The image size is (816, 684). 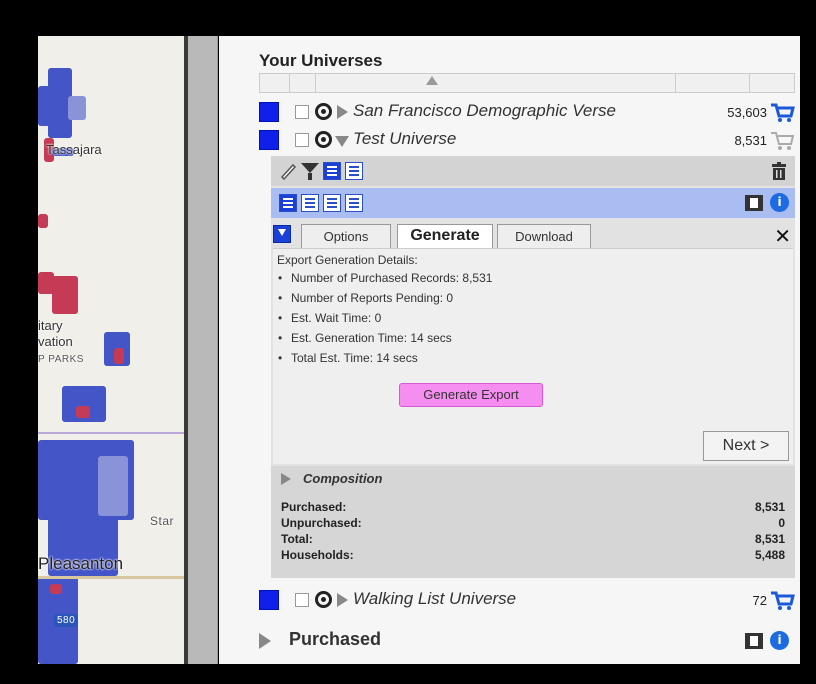 What do you see at coordinates (533, 171) in the screenshot?
I see `universe-toolbar` at bounding box center [533, 171].